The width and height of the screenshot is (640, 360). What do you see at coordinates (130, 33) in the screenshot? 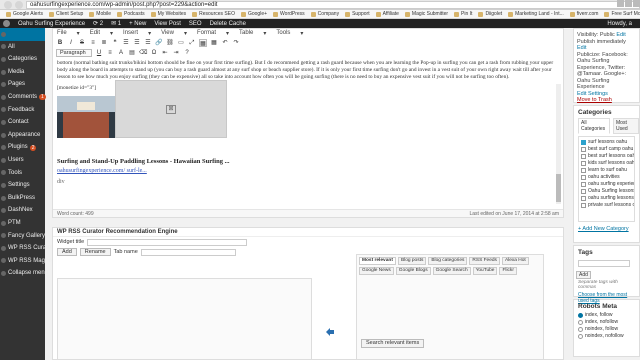
I see `editor-menu-item: Insert` at bounding box center [130, 33].